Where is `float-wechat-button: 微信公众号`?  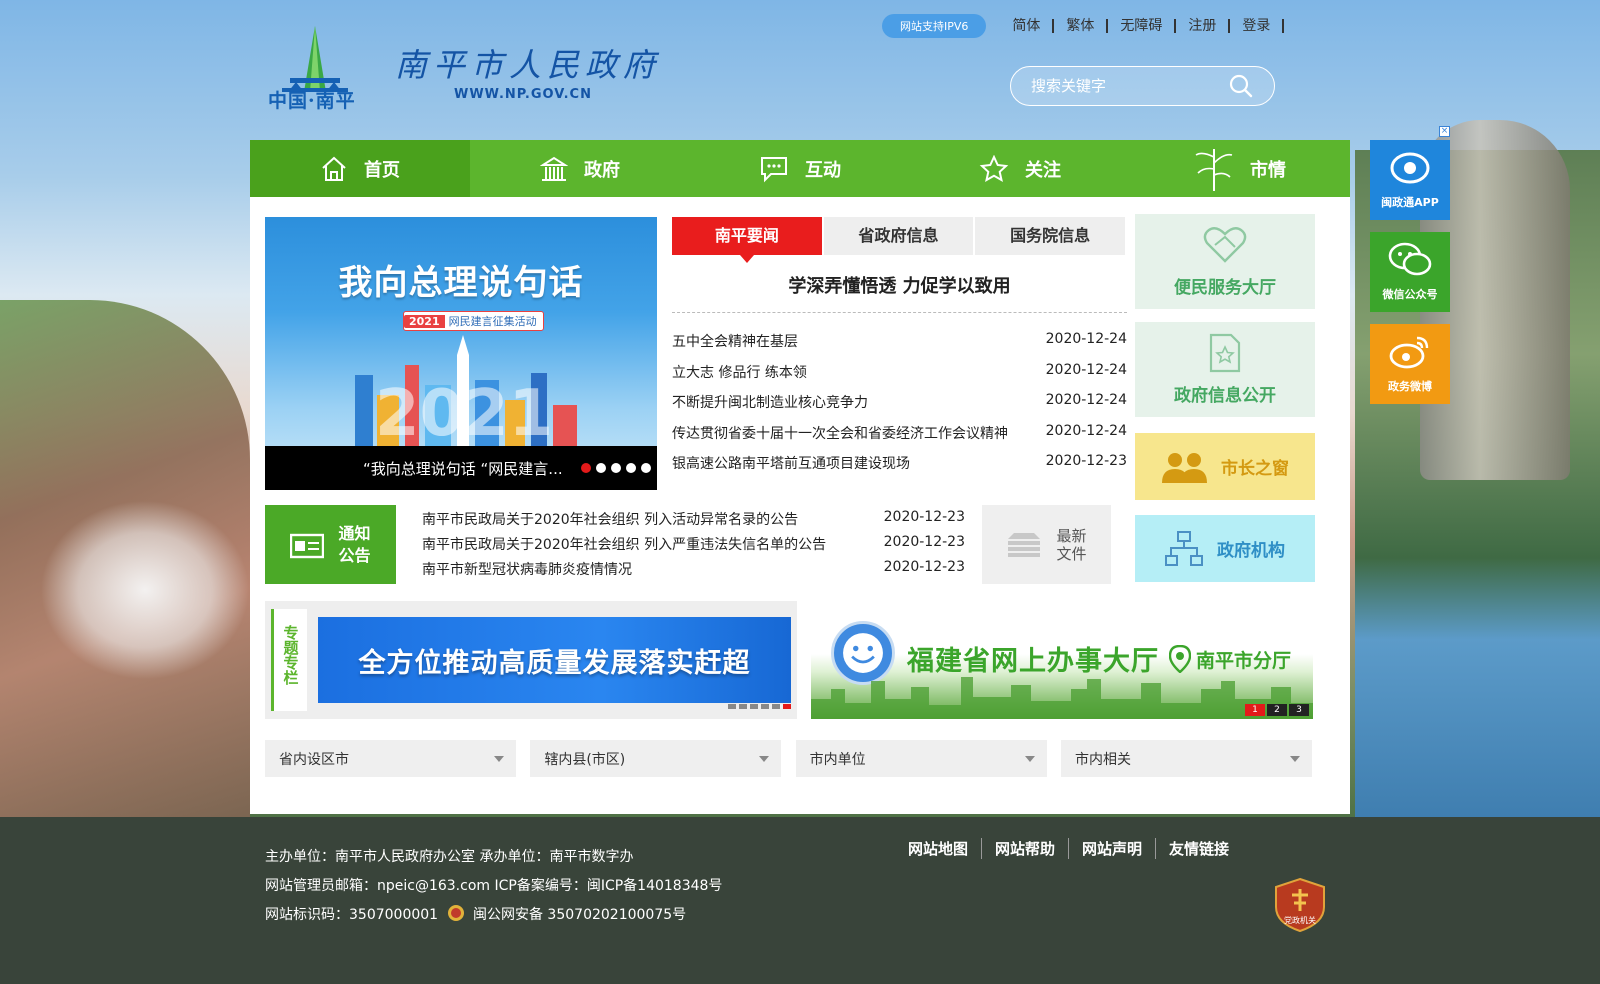 float-wechat-button: 微信公众号 is located at coordinates (1410, 272).